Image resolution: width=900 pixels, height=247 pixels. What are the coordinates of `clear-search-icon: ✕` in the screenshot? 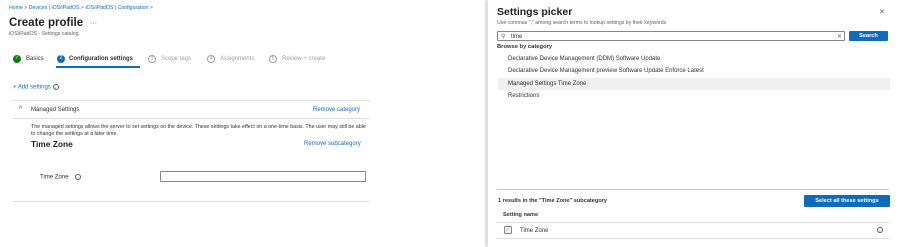 It's located at (839, 36).